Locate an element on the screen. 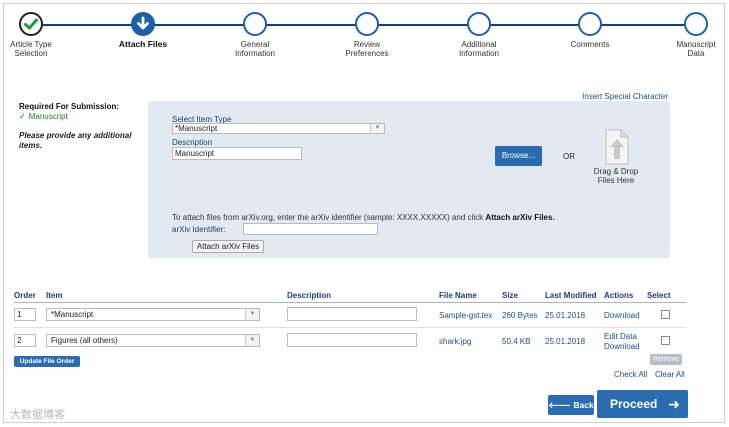 This screenshot has height=427, width=729. arxiv-identifier-input is located at coordinates (310, 229).